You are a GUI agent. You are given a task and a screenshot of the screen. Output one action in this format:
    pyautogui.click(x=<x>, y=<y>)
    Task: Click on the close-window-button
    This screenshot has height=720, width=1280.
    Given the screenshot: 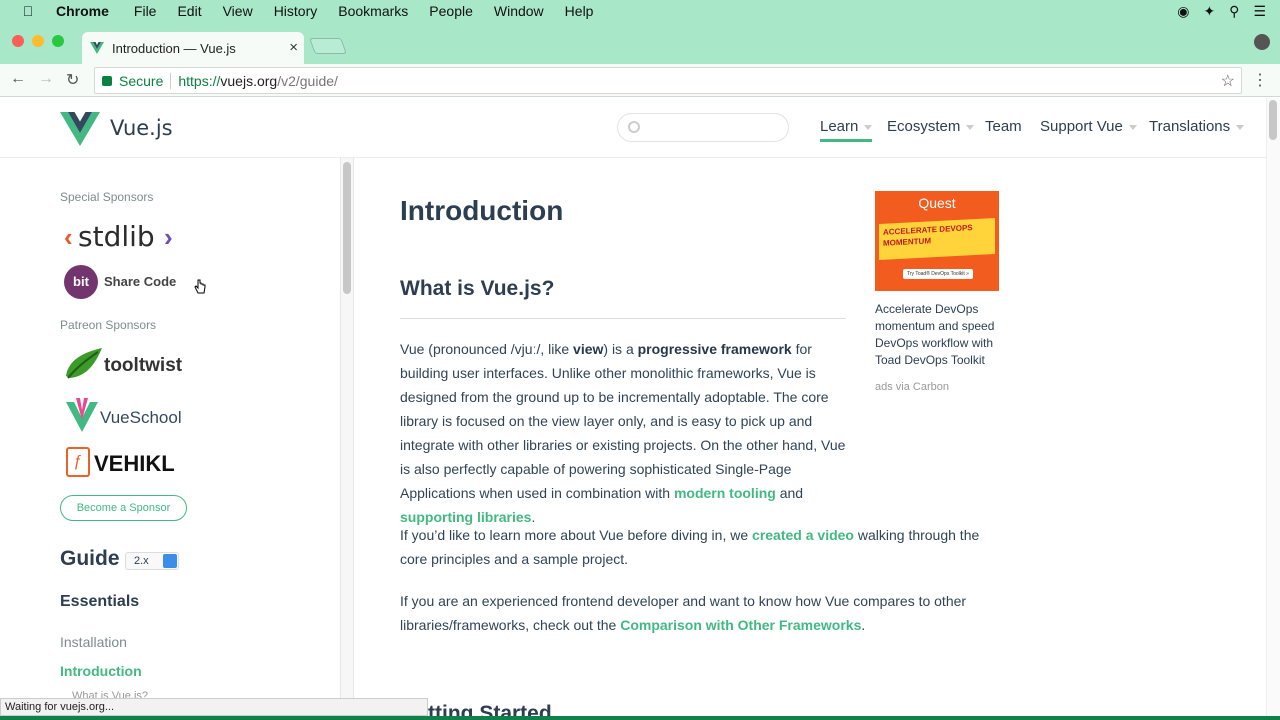 What is the action you would take?
    pyautogui.click(x=18, y=41)
    